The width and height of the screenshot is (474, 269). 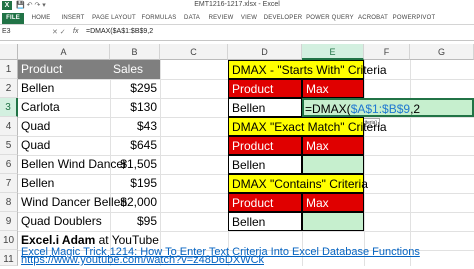 What do you see at coordinates (9, 69) in the screenshot?
I see `row-header-1: 1` at bounding box center [9, 69].